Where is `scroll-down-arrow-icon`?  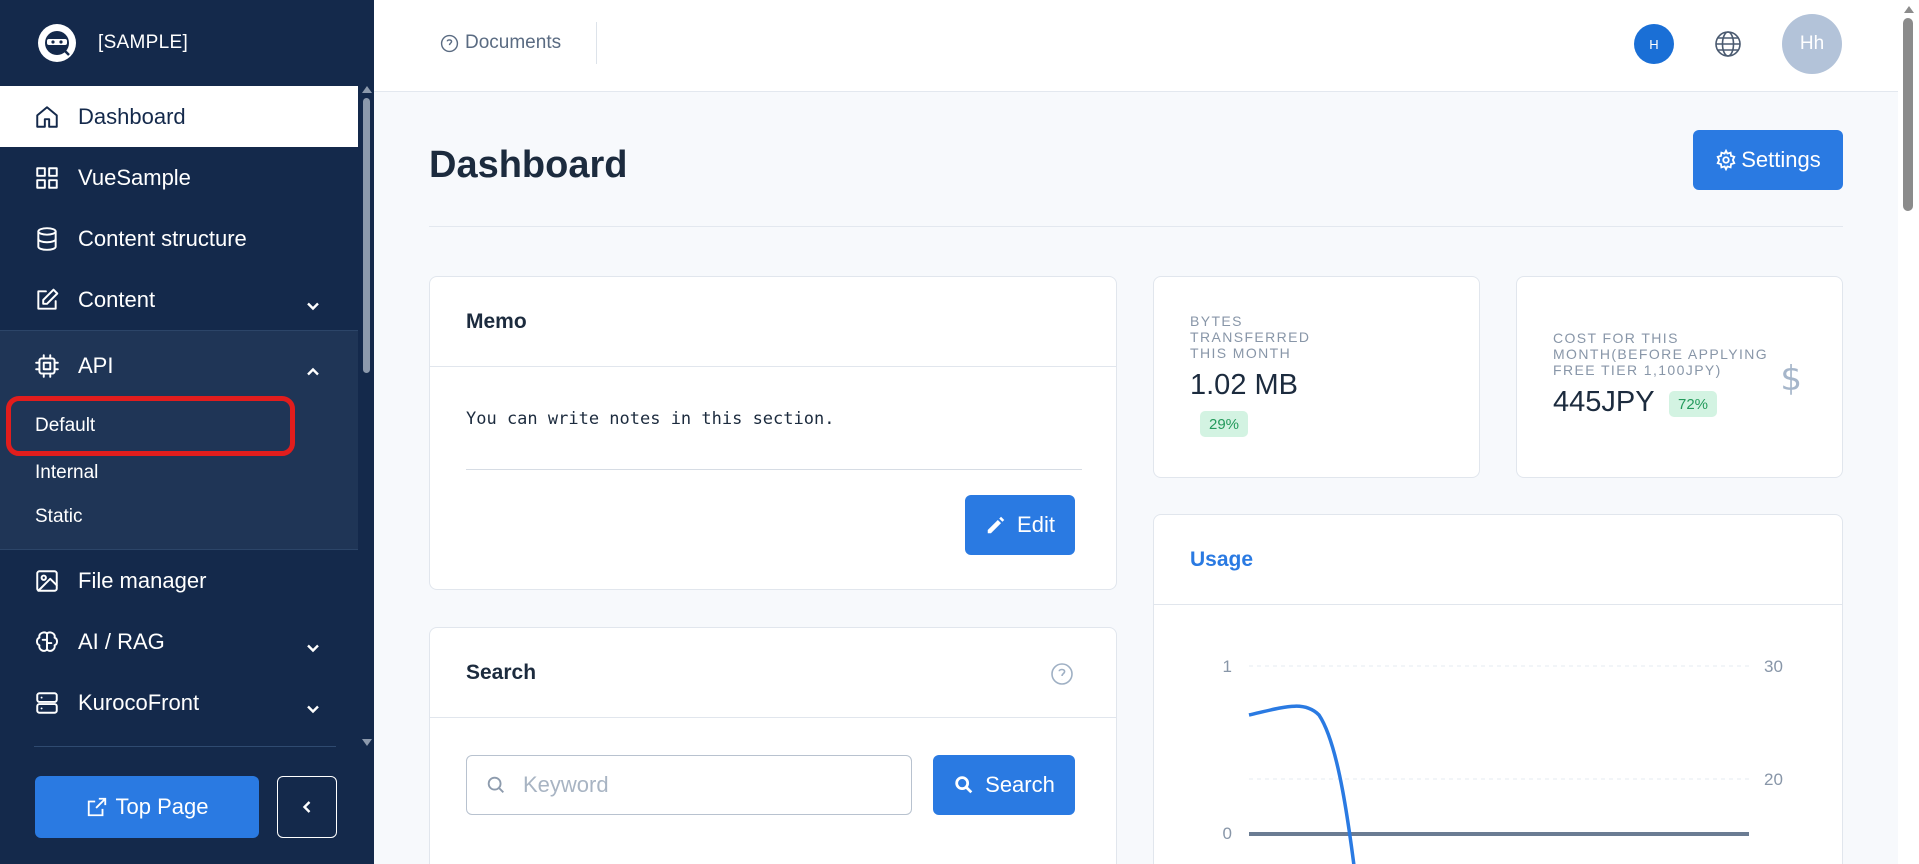
scroll-down-arrow-icon is located at coordinates (367, 742).